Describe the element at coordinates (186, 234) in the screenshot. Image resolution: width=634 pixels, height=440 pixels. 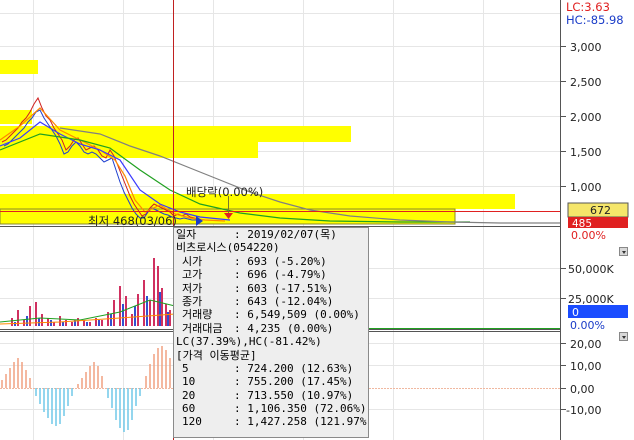
I see `tooltip-date-key: 일자` at that location.